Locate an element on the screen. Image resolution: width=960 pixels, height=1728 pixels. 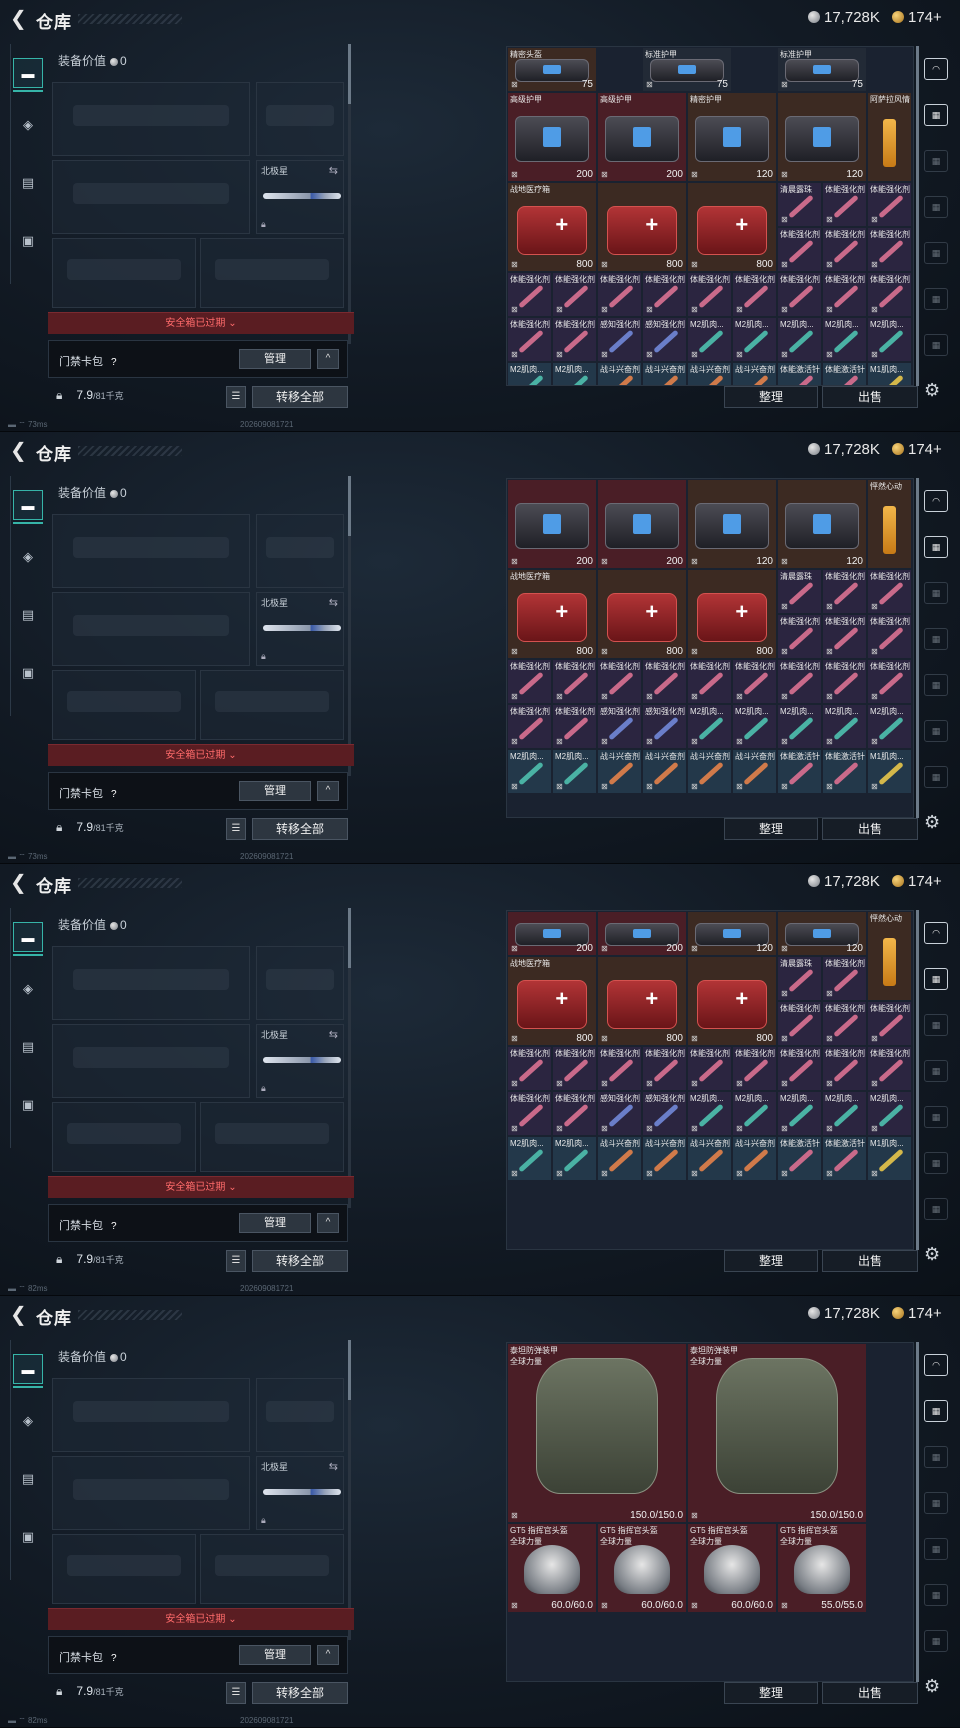
melee-slot: 北极星 ⇆ 🔒︎ is located at coordinates (300, 629).